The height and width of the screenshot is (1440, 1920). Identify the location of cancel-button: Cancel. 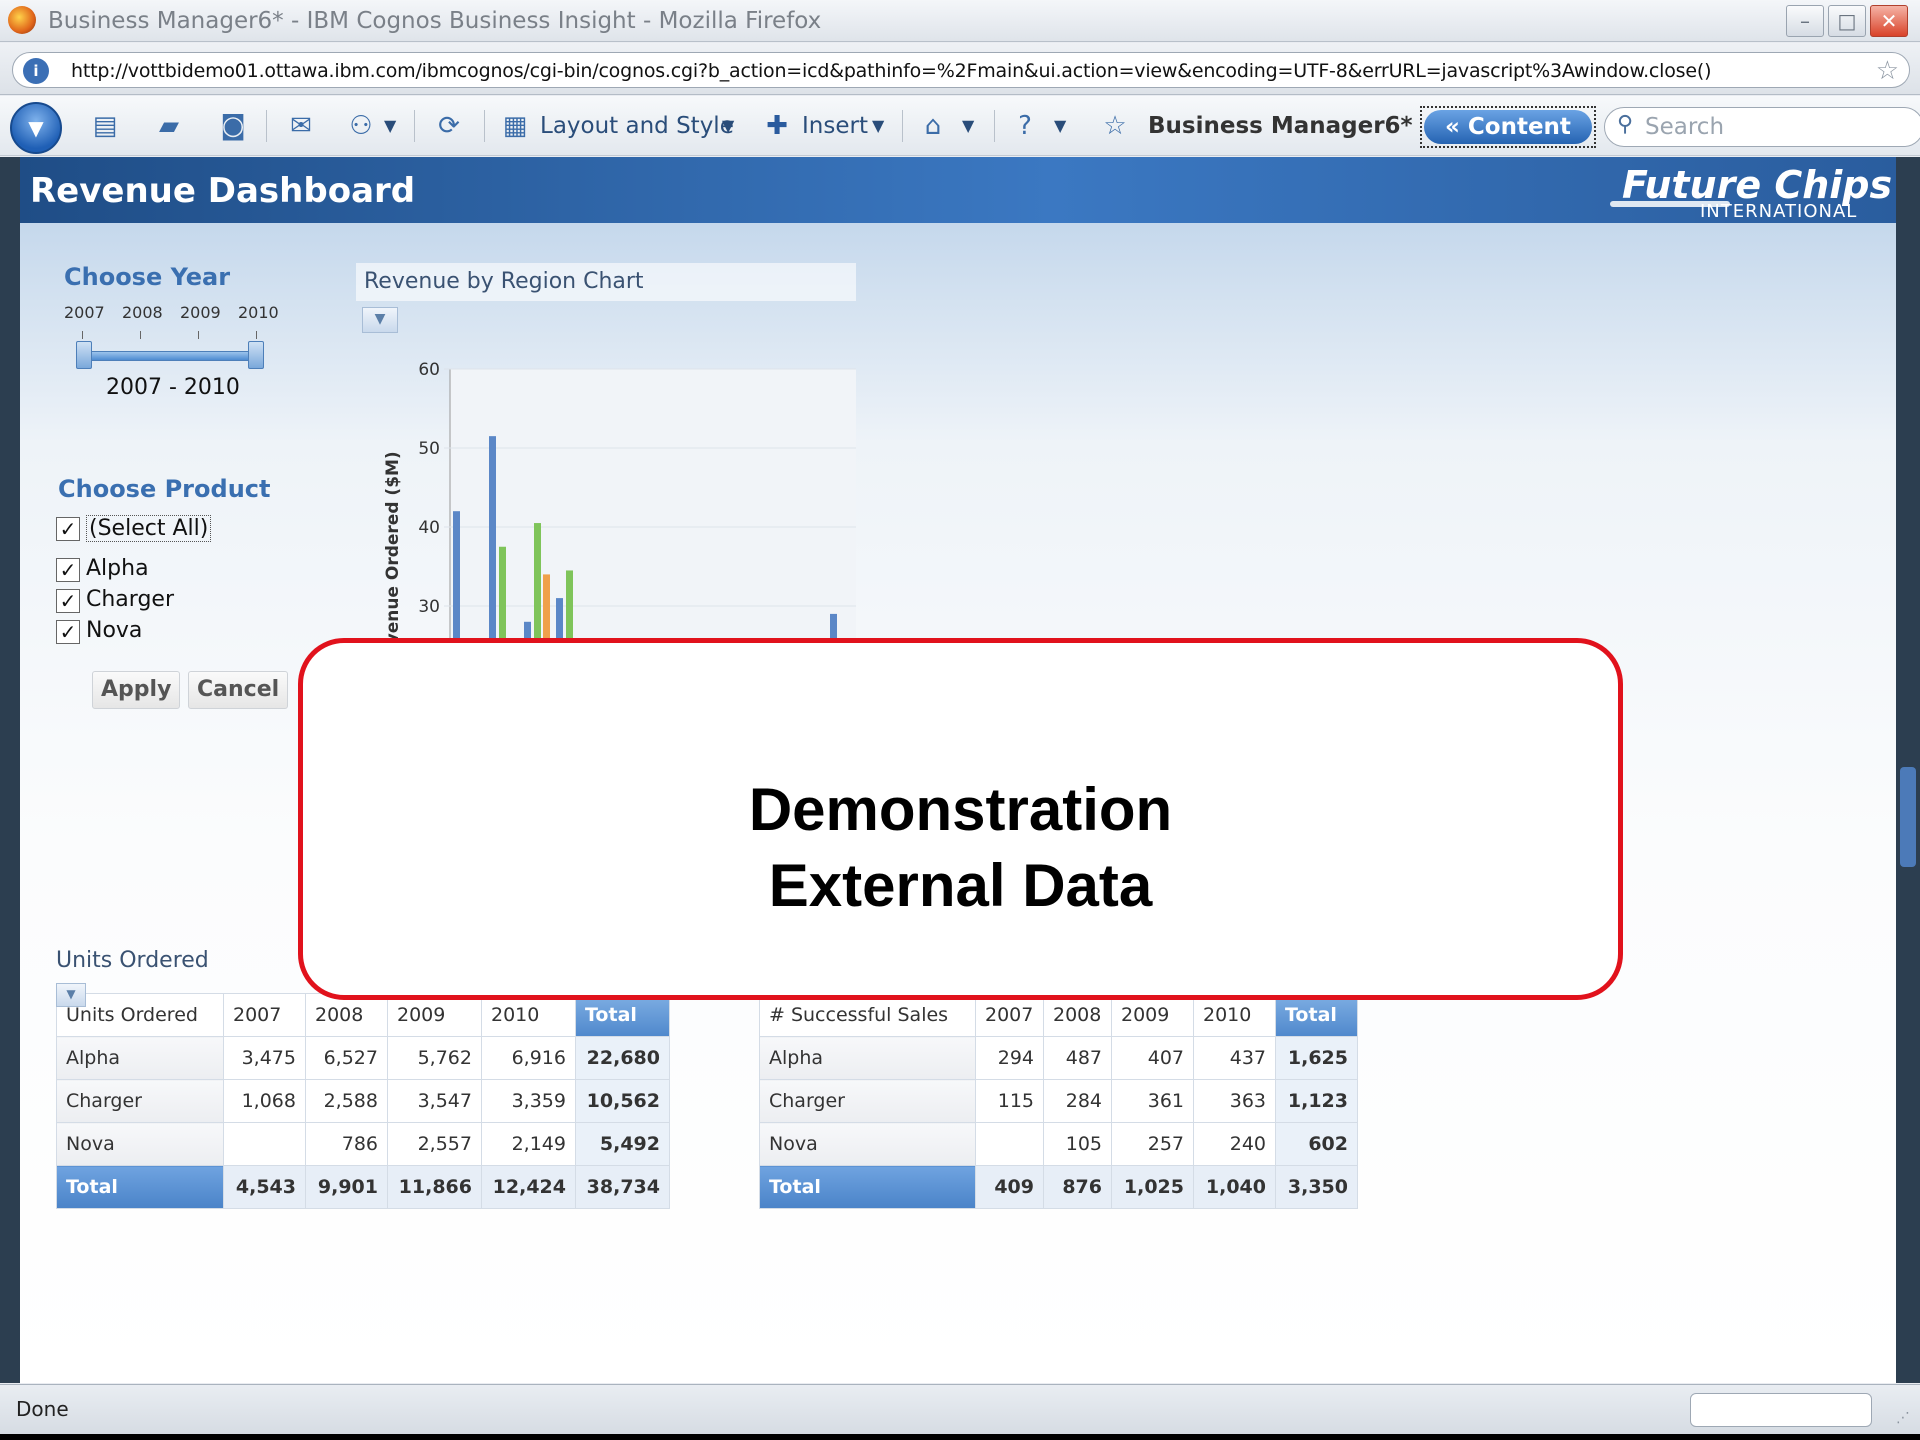
(238, 690).